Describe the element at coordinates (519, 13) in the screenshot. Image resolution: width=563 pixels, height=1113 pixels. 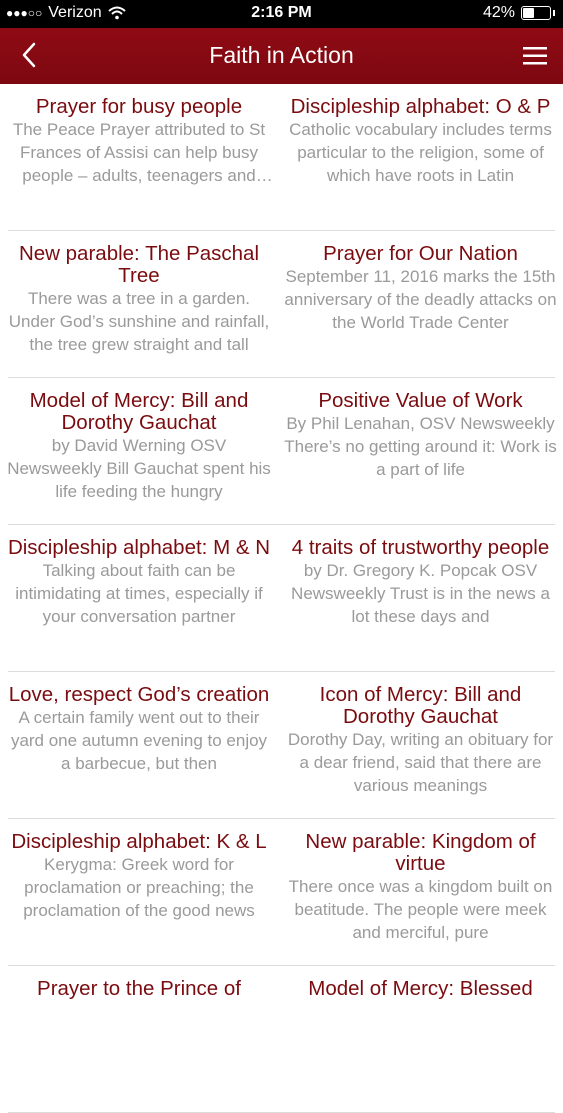
I see `status-right: 42%` at that location.